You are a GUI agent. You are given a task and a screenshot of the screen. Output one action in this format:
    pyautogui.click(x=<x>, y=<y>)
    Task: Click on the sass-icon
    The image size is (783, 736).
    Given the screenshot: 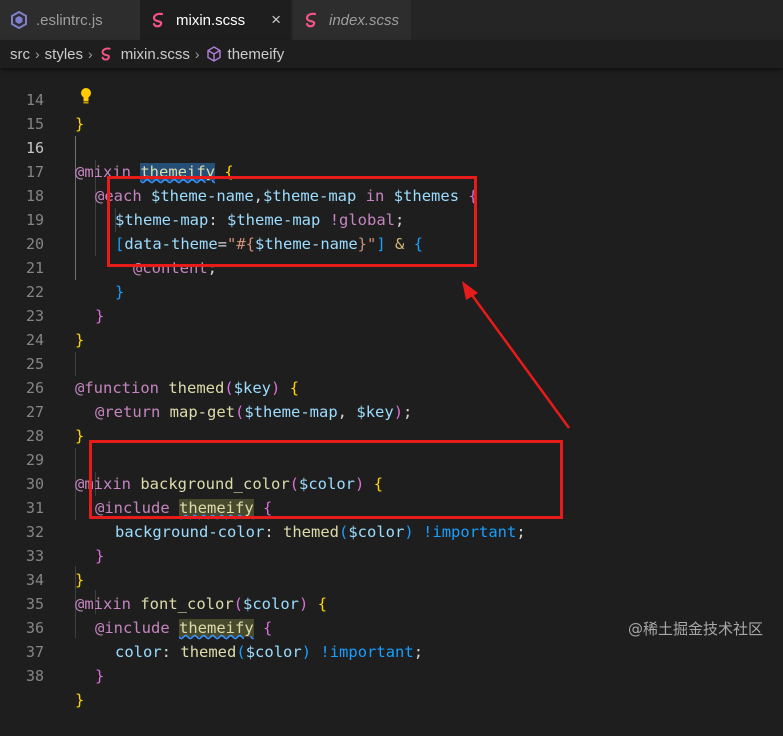 What is the action you would take?
    pyautogui.click(x=107, y=54)
    